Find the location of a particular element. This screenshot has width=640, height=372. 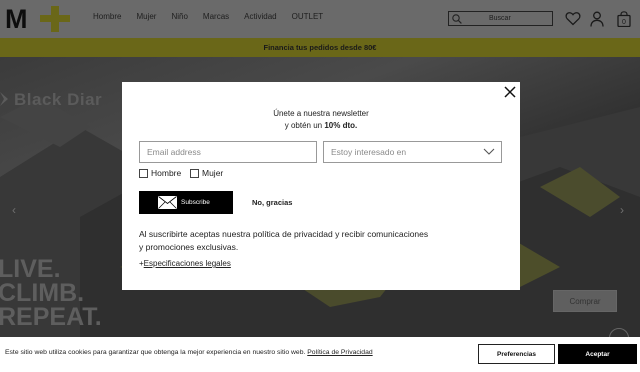

promo-text: Financia tus pedidos desde 80€ is located at coordinates (320, 47).